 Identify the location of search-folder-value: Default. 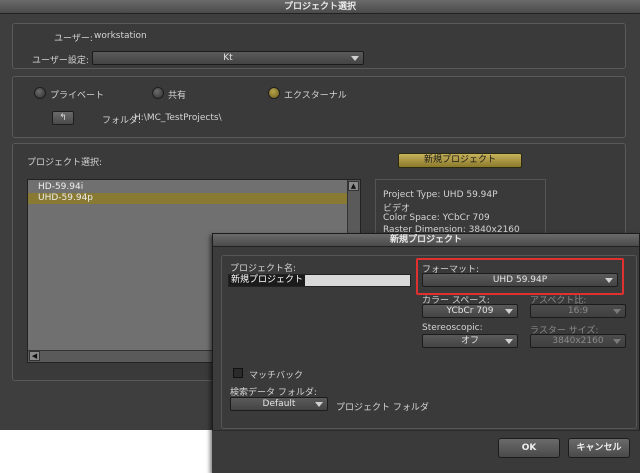
(279, 404).